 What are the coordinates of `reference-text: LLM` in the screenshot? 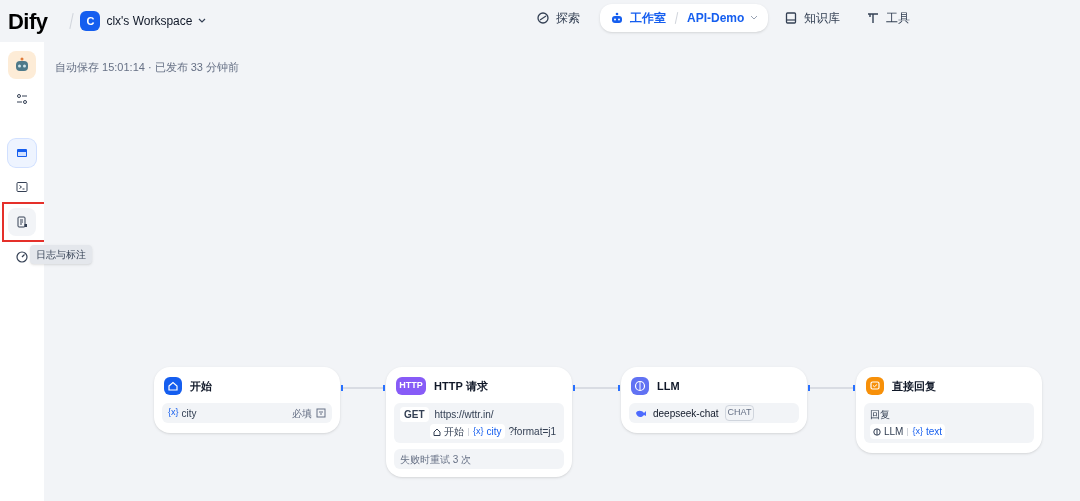 It's located at (894, 432).